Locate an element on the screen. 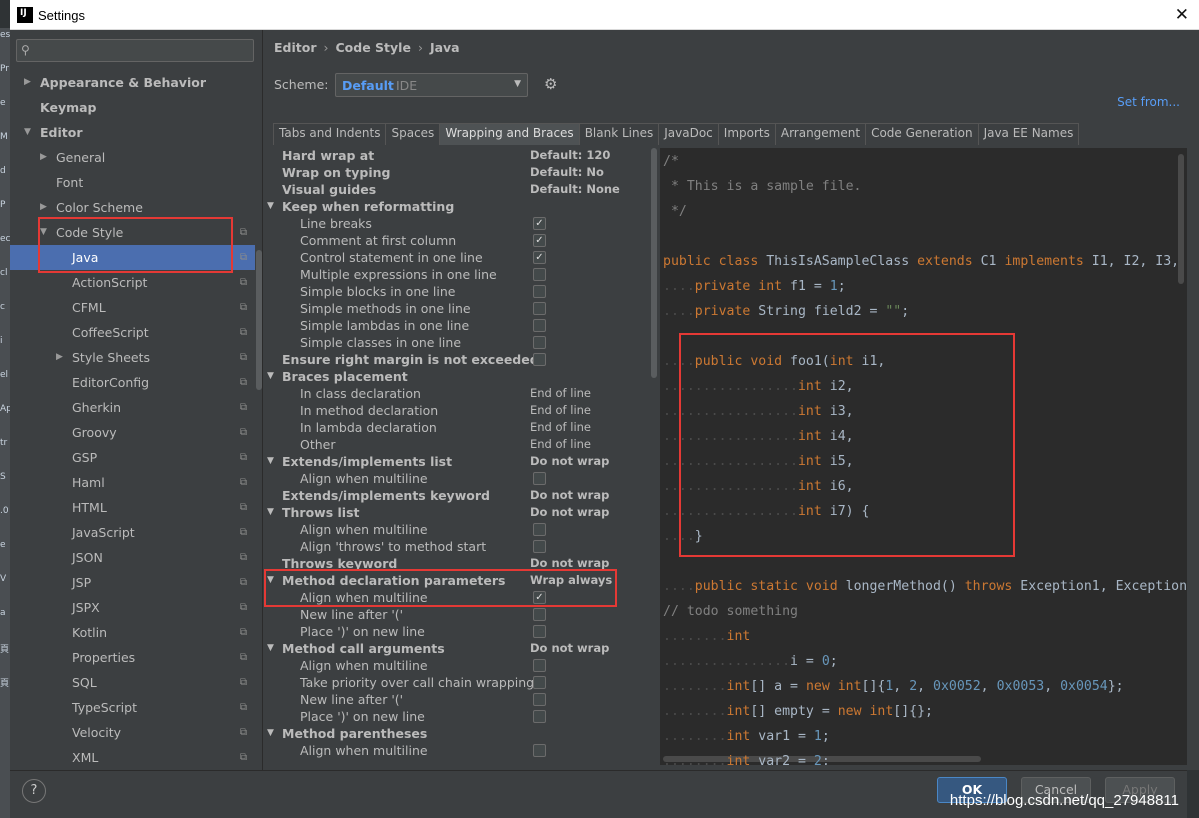 The image size is (1199, 818). option-group-header: Hard wrap at Default: 120 is located at coordinates (454, 155).